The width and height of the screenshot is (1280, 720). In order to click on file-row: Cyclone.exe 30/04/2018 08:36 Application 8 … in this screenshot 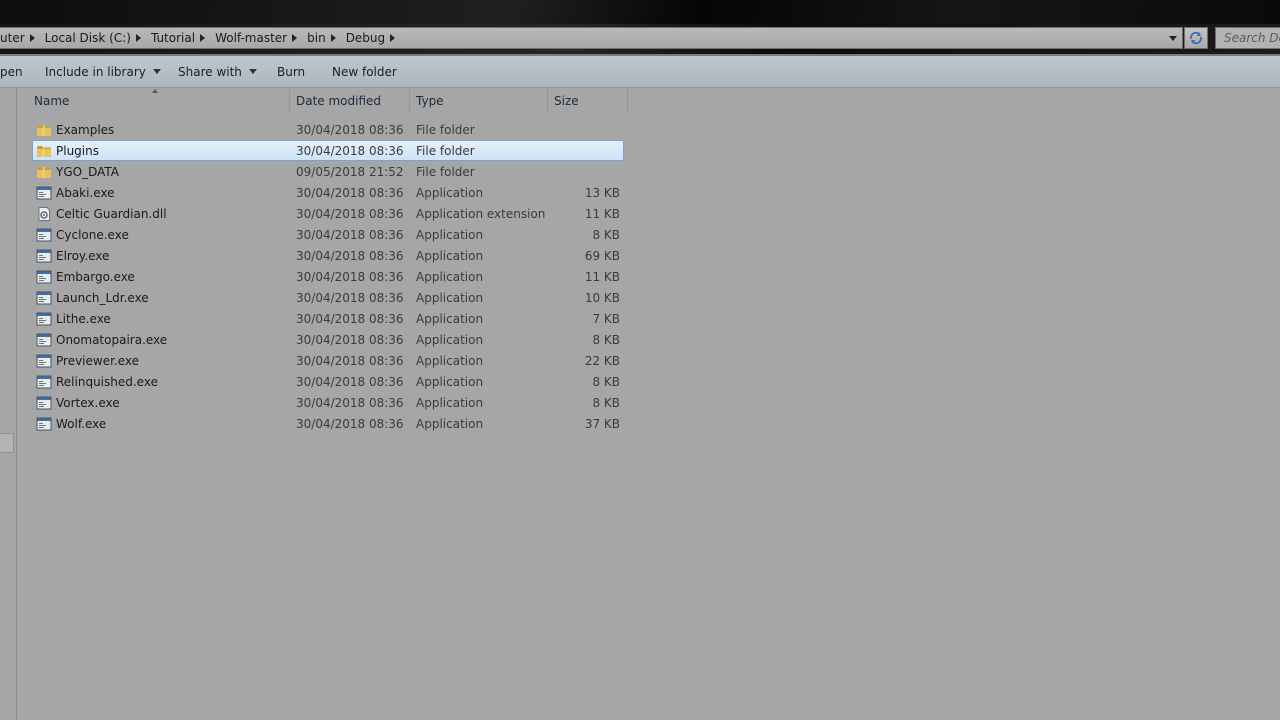, I will do `click(328, 234)`.